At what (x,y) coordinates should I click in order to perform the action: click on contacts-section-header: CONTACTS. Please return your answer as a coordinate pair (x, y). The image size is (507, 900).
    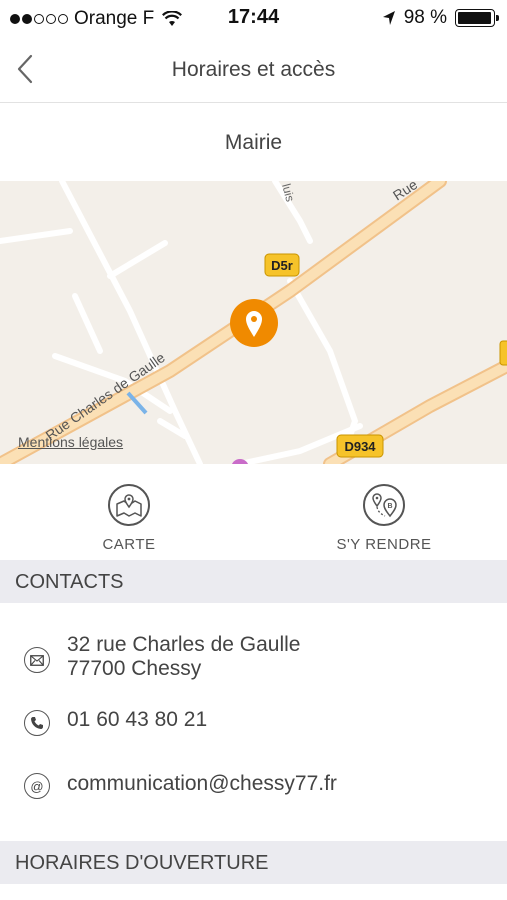
    Looking at the image, I should click on (253, 581).